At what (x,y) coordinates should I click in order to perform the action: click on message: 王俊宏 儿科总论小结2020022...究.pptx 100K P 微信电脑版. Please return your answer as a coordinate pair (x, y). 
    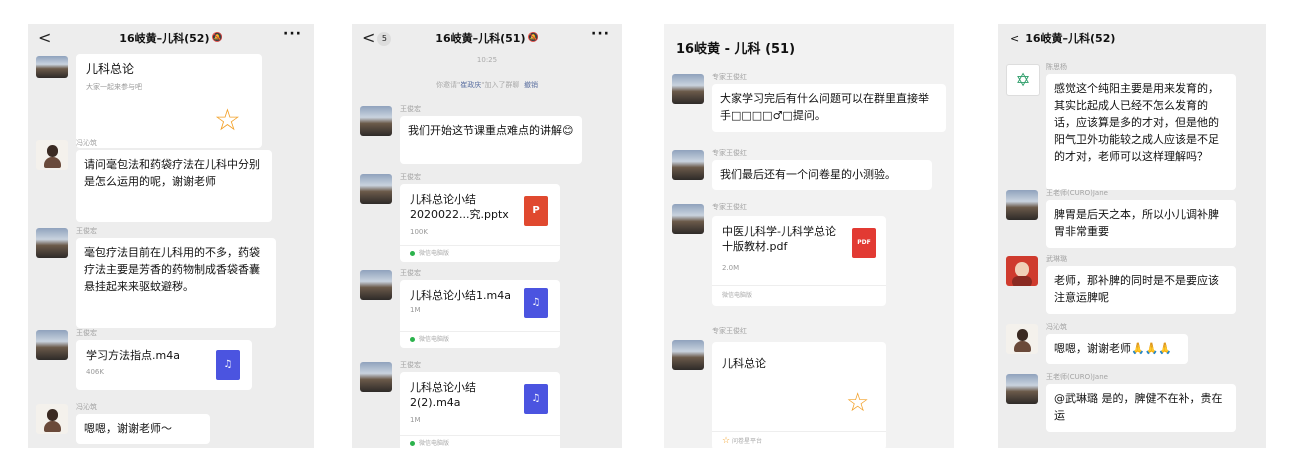
    Looking at the image, I should click on (487, 218).